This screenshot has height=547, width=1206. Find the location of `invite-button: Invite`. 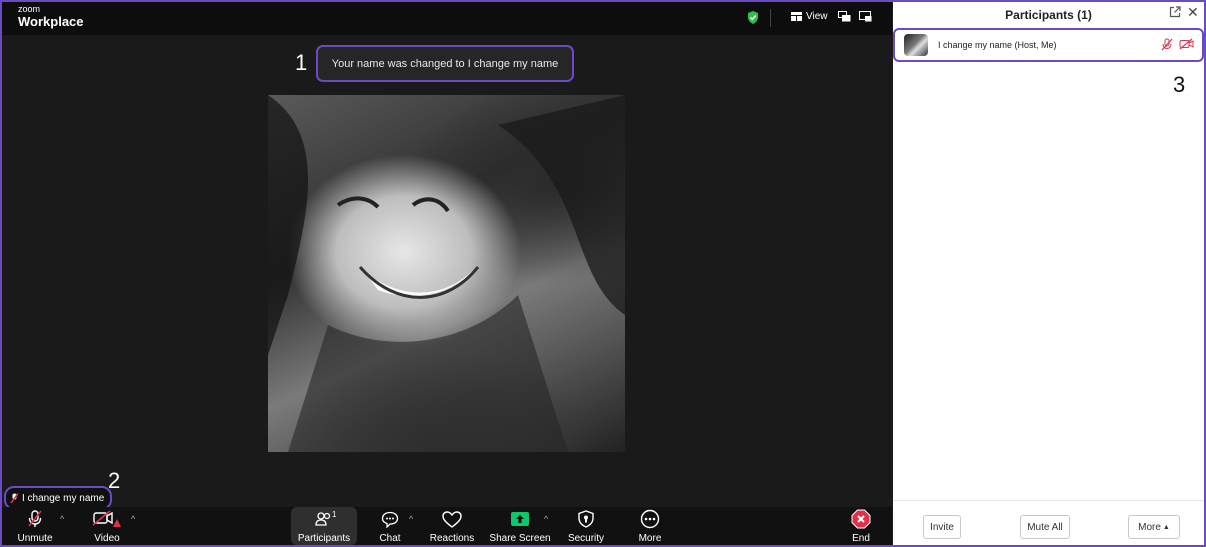

invite-button: Invite is located at coordinates (942, 527).